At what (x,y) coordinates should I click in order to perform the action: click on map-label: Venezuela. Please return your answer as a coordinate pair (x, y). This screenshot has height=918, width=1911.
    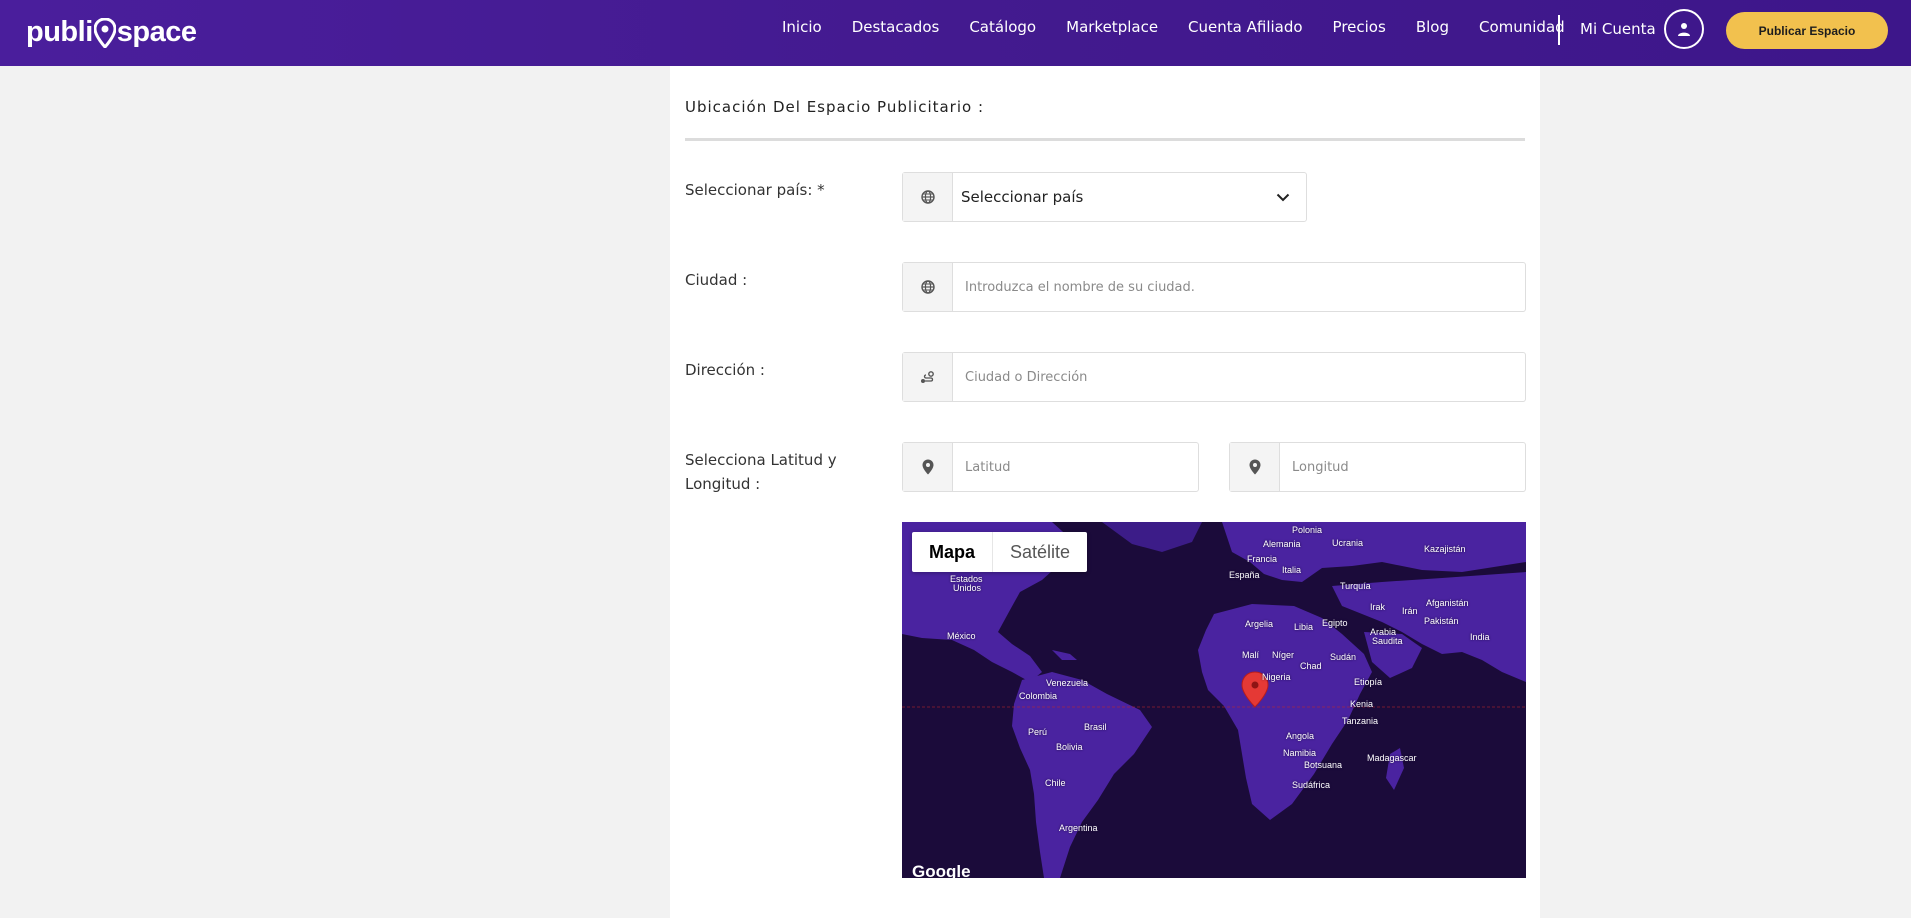
    Looking at the image, I should click on (1067, 683).